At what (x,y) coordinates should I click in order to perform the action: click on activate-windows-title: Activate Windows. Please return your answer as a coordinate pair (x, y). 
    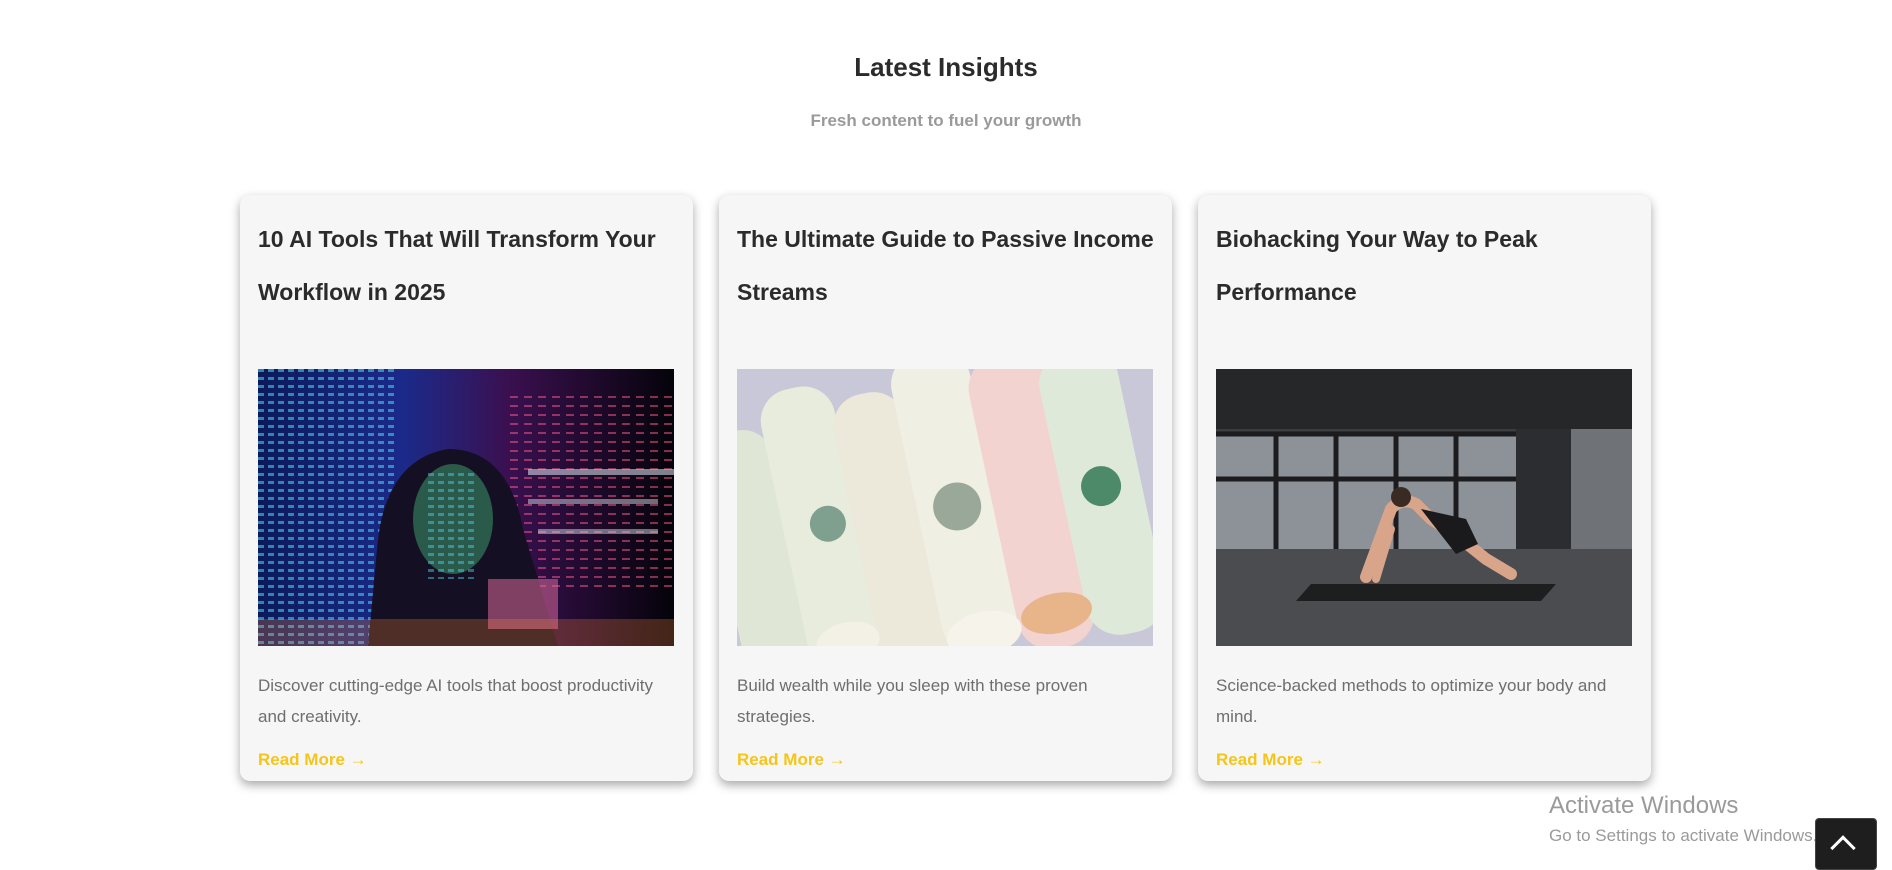
    Looking at the image, I should click on (1644, 805).